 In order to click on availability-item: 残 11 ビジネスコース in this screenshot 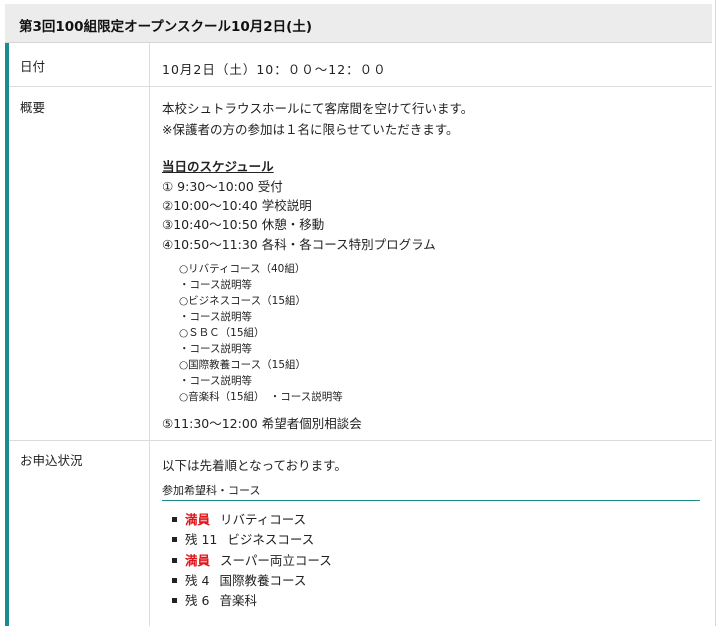, I will do `click(243, 538)`.